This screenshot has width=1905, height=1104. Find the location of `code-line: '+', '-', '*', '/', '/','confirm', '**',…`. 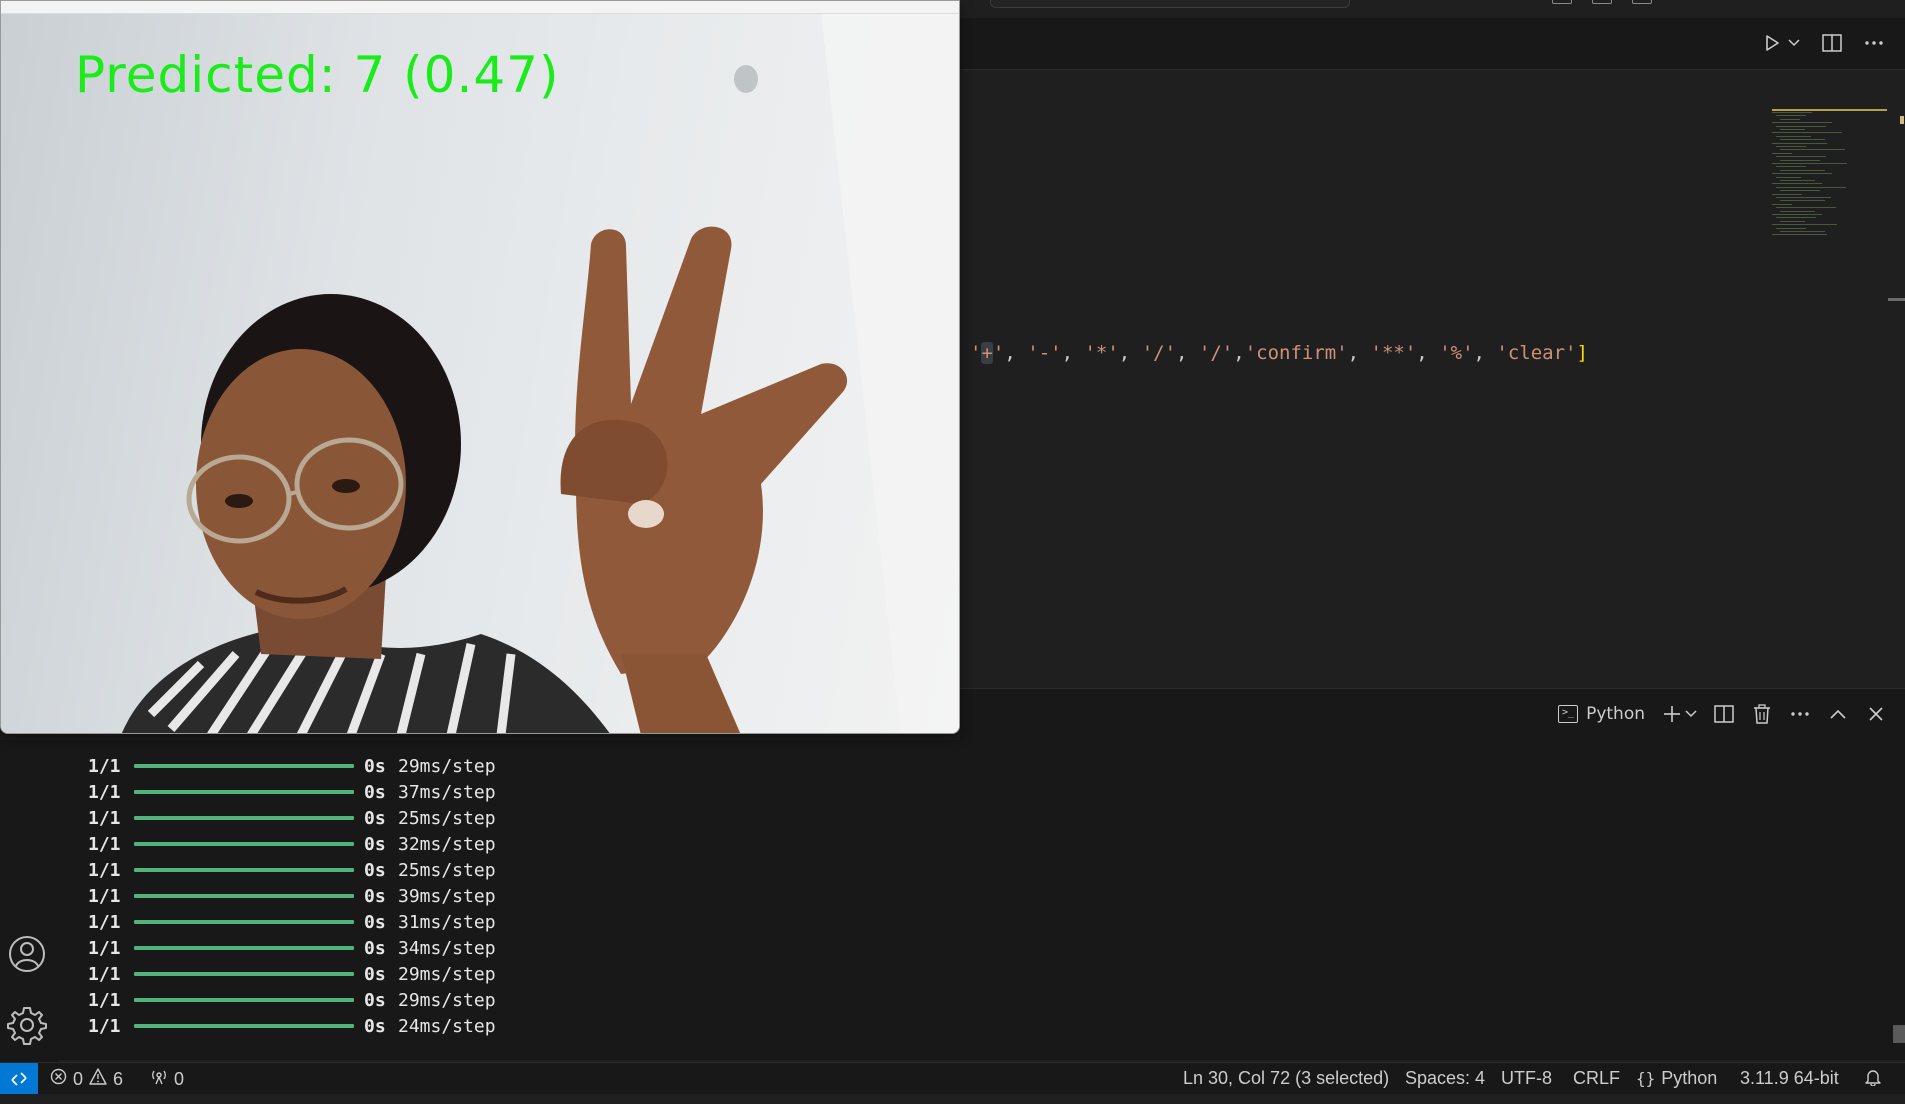

code-line: '+', '-', '*', '/', '/','confirm', '**',… is located at coordinates (1279, 353).